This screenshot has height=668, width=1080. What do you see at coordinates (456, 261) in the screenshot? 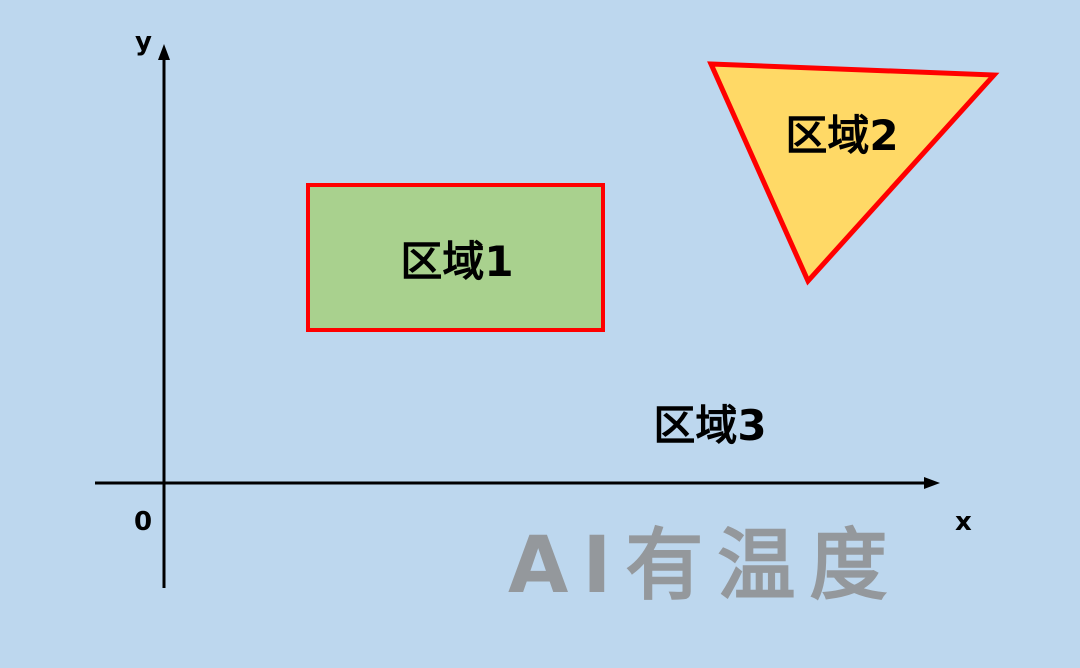
I see `region-1-label: 区域1` at bounding box center [456, 261].